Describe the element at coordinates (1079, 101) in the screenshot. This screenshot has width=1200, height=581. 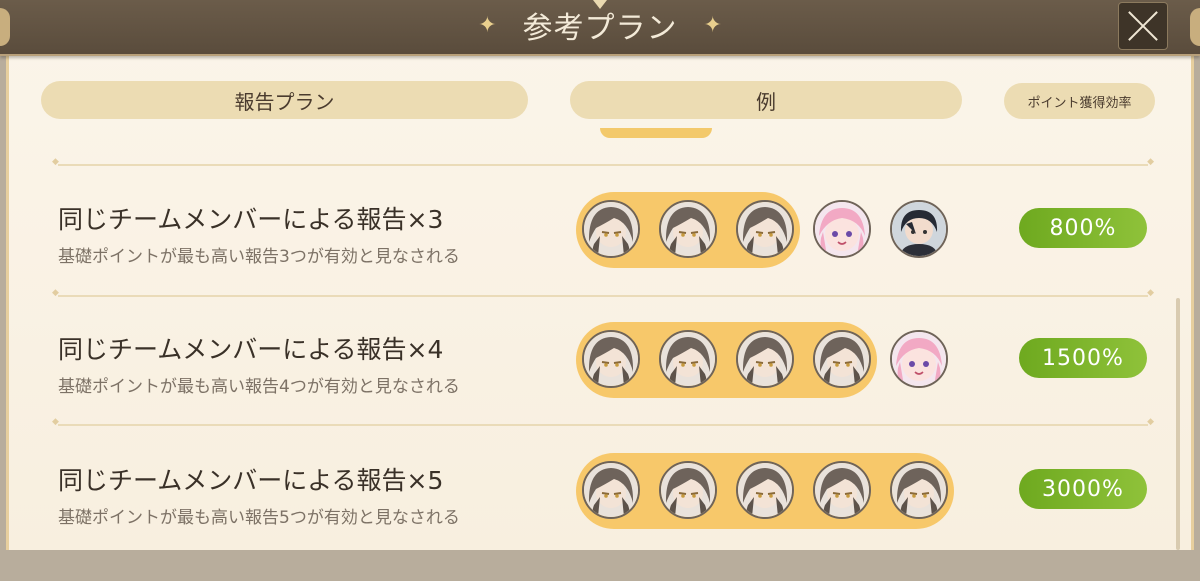
I see `header-efficiency: ポイント獲得効率` at that location.